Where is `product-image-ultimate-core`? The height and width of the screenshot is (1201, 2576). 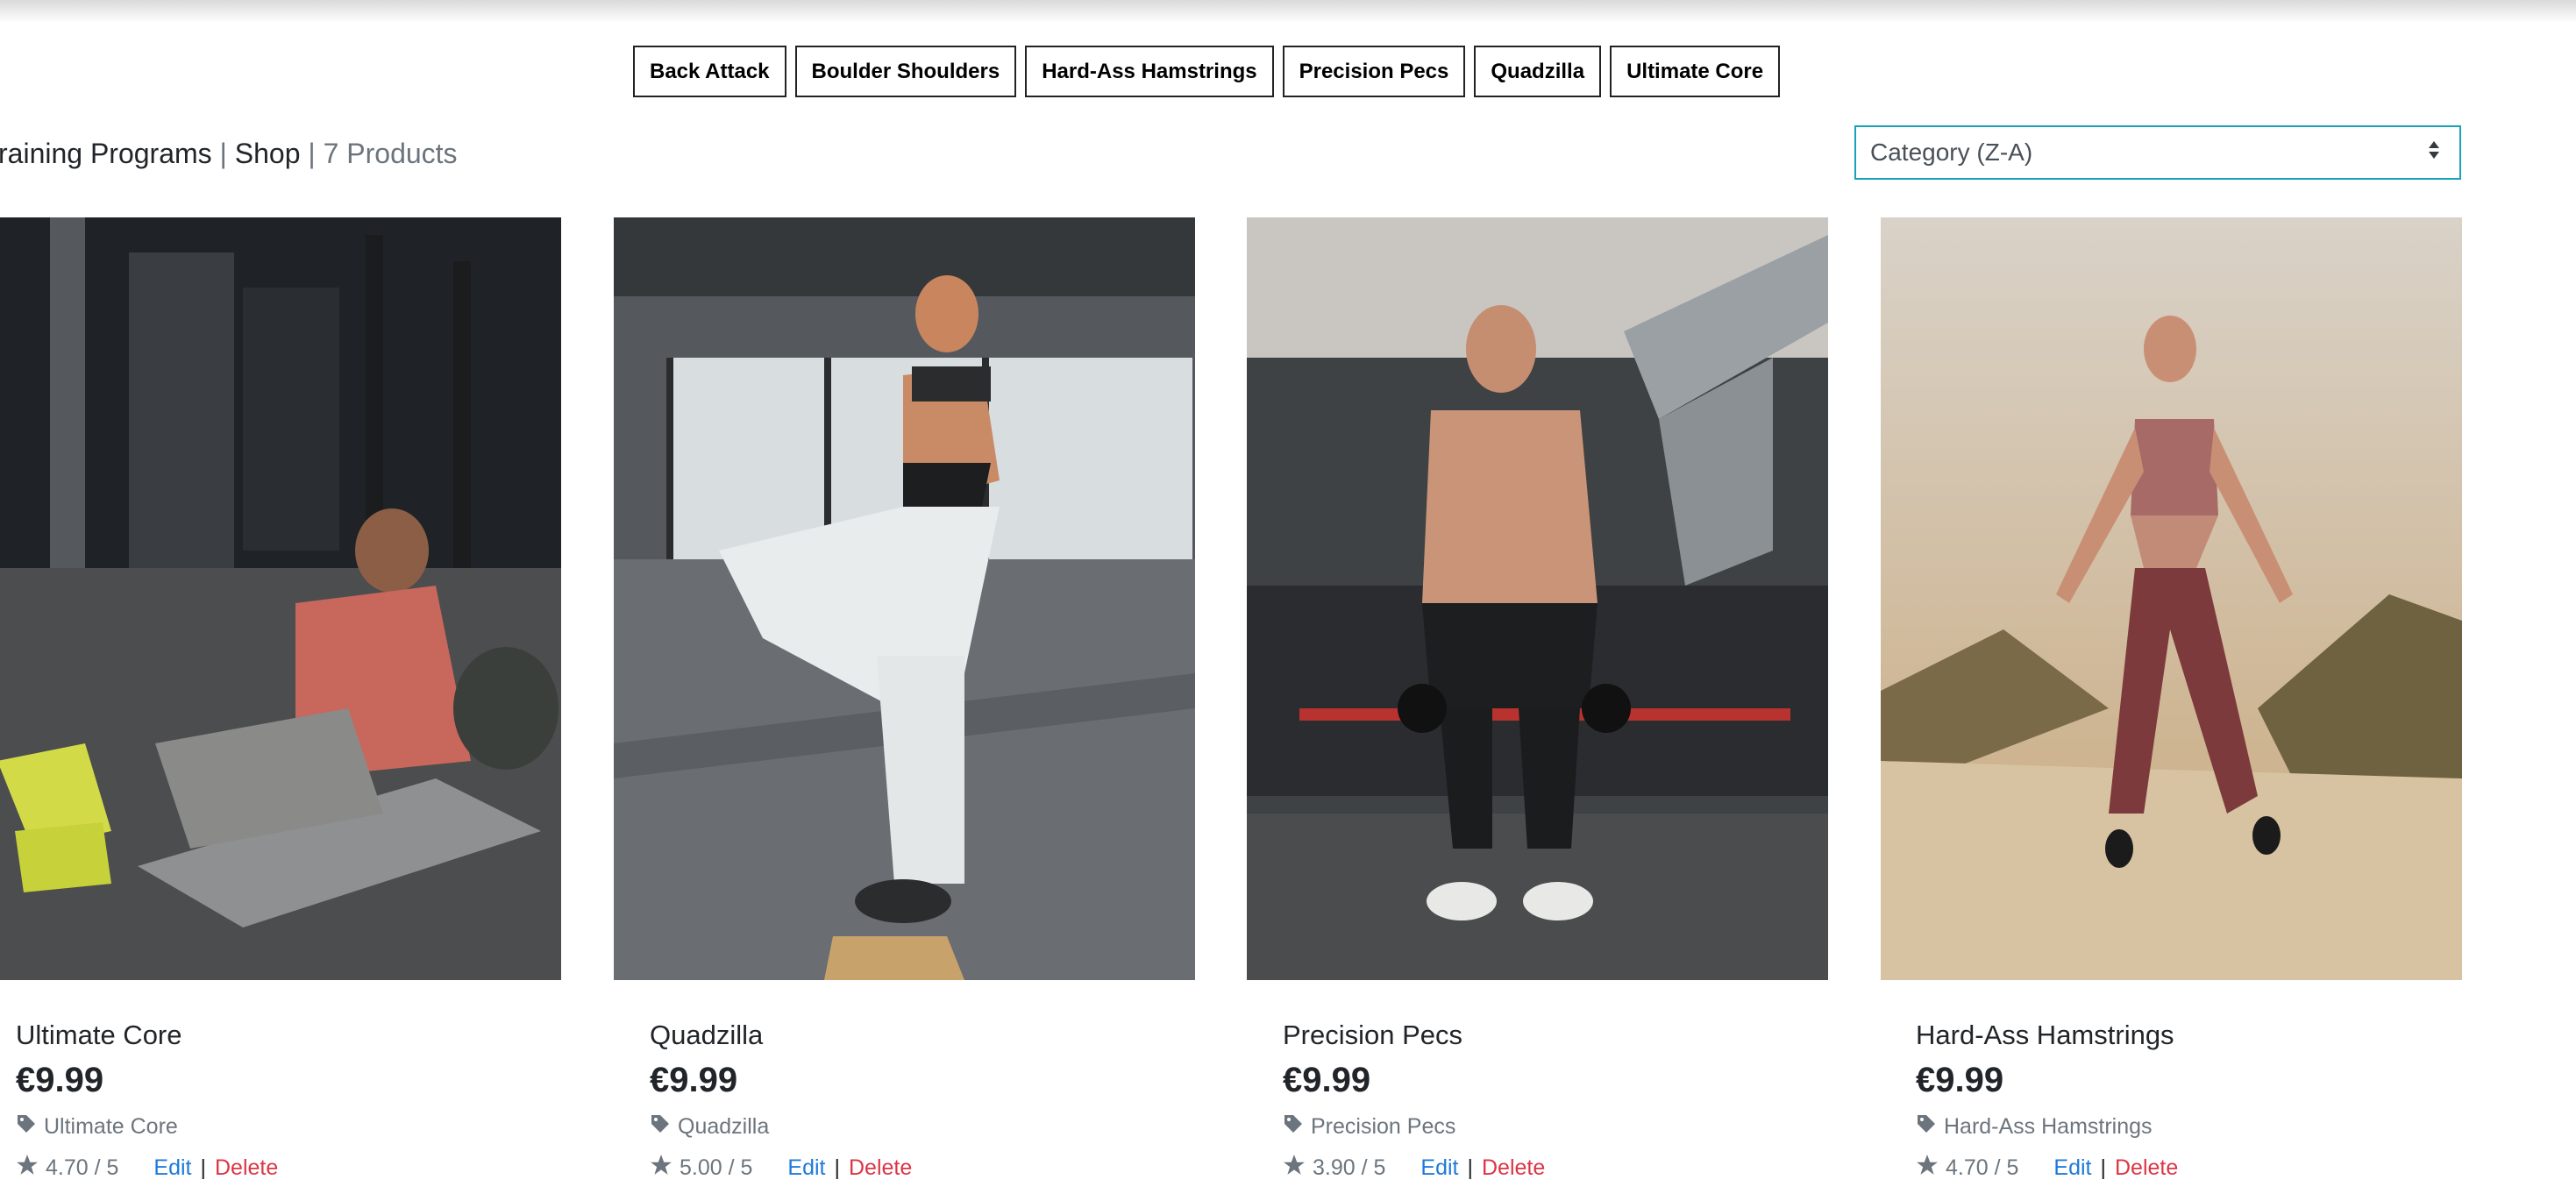
product-image-ultimate-core is located at coordinates (280, 598).